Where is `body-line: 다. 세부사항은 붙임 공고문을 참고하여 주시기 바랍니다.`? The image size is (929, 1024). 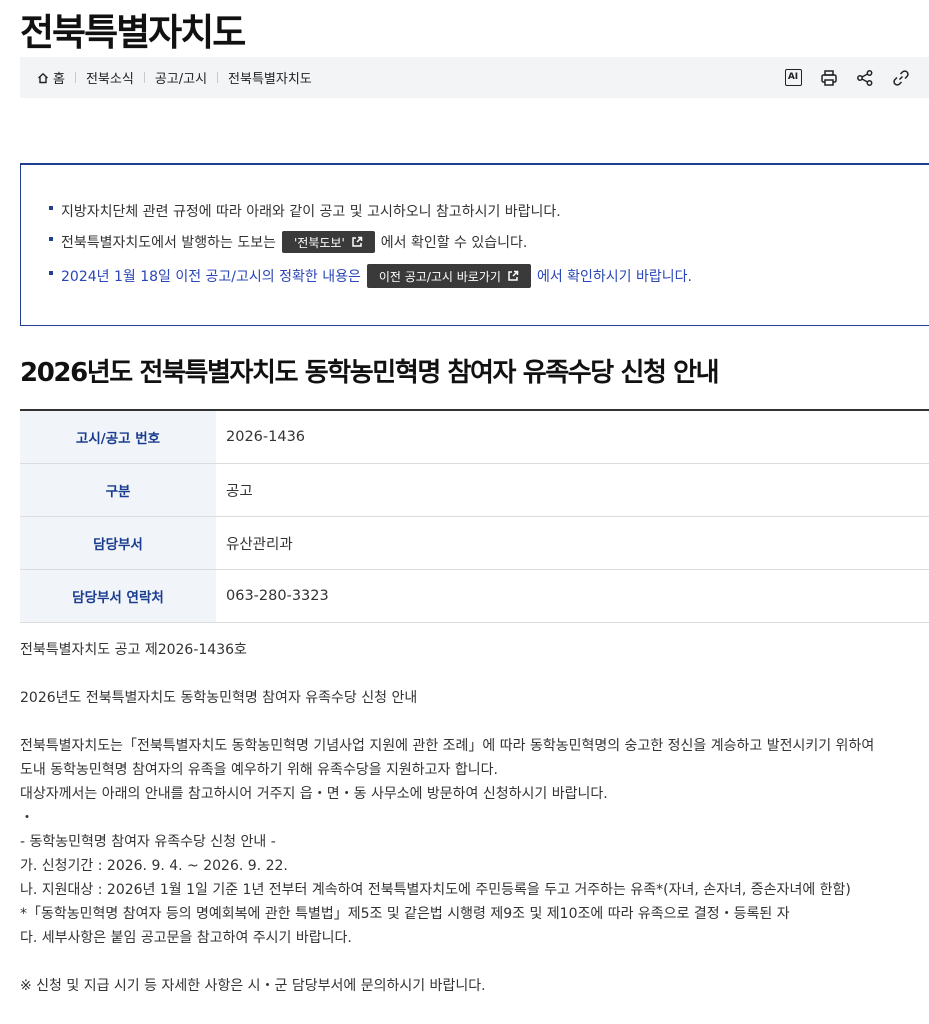
body-line: 다. 세부사항은 붙임 공고문을 참고하여 주시기 바랍니다. is located at coordinates (186, 938).